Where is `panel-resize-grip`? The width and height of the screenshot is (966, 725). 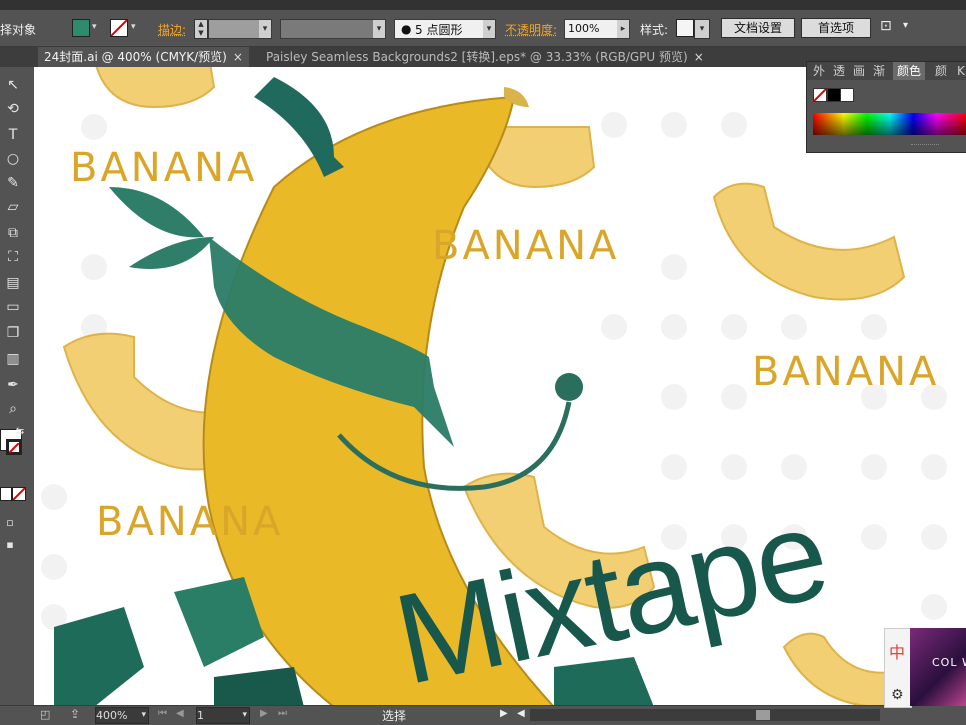
panel-resize-grip is located at coordinates (925, 146).